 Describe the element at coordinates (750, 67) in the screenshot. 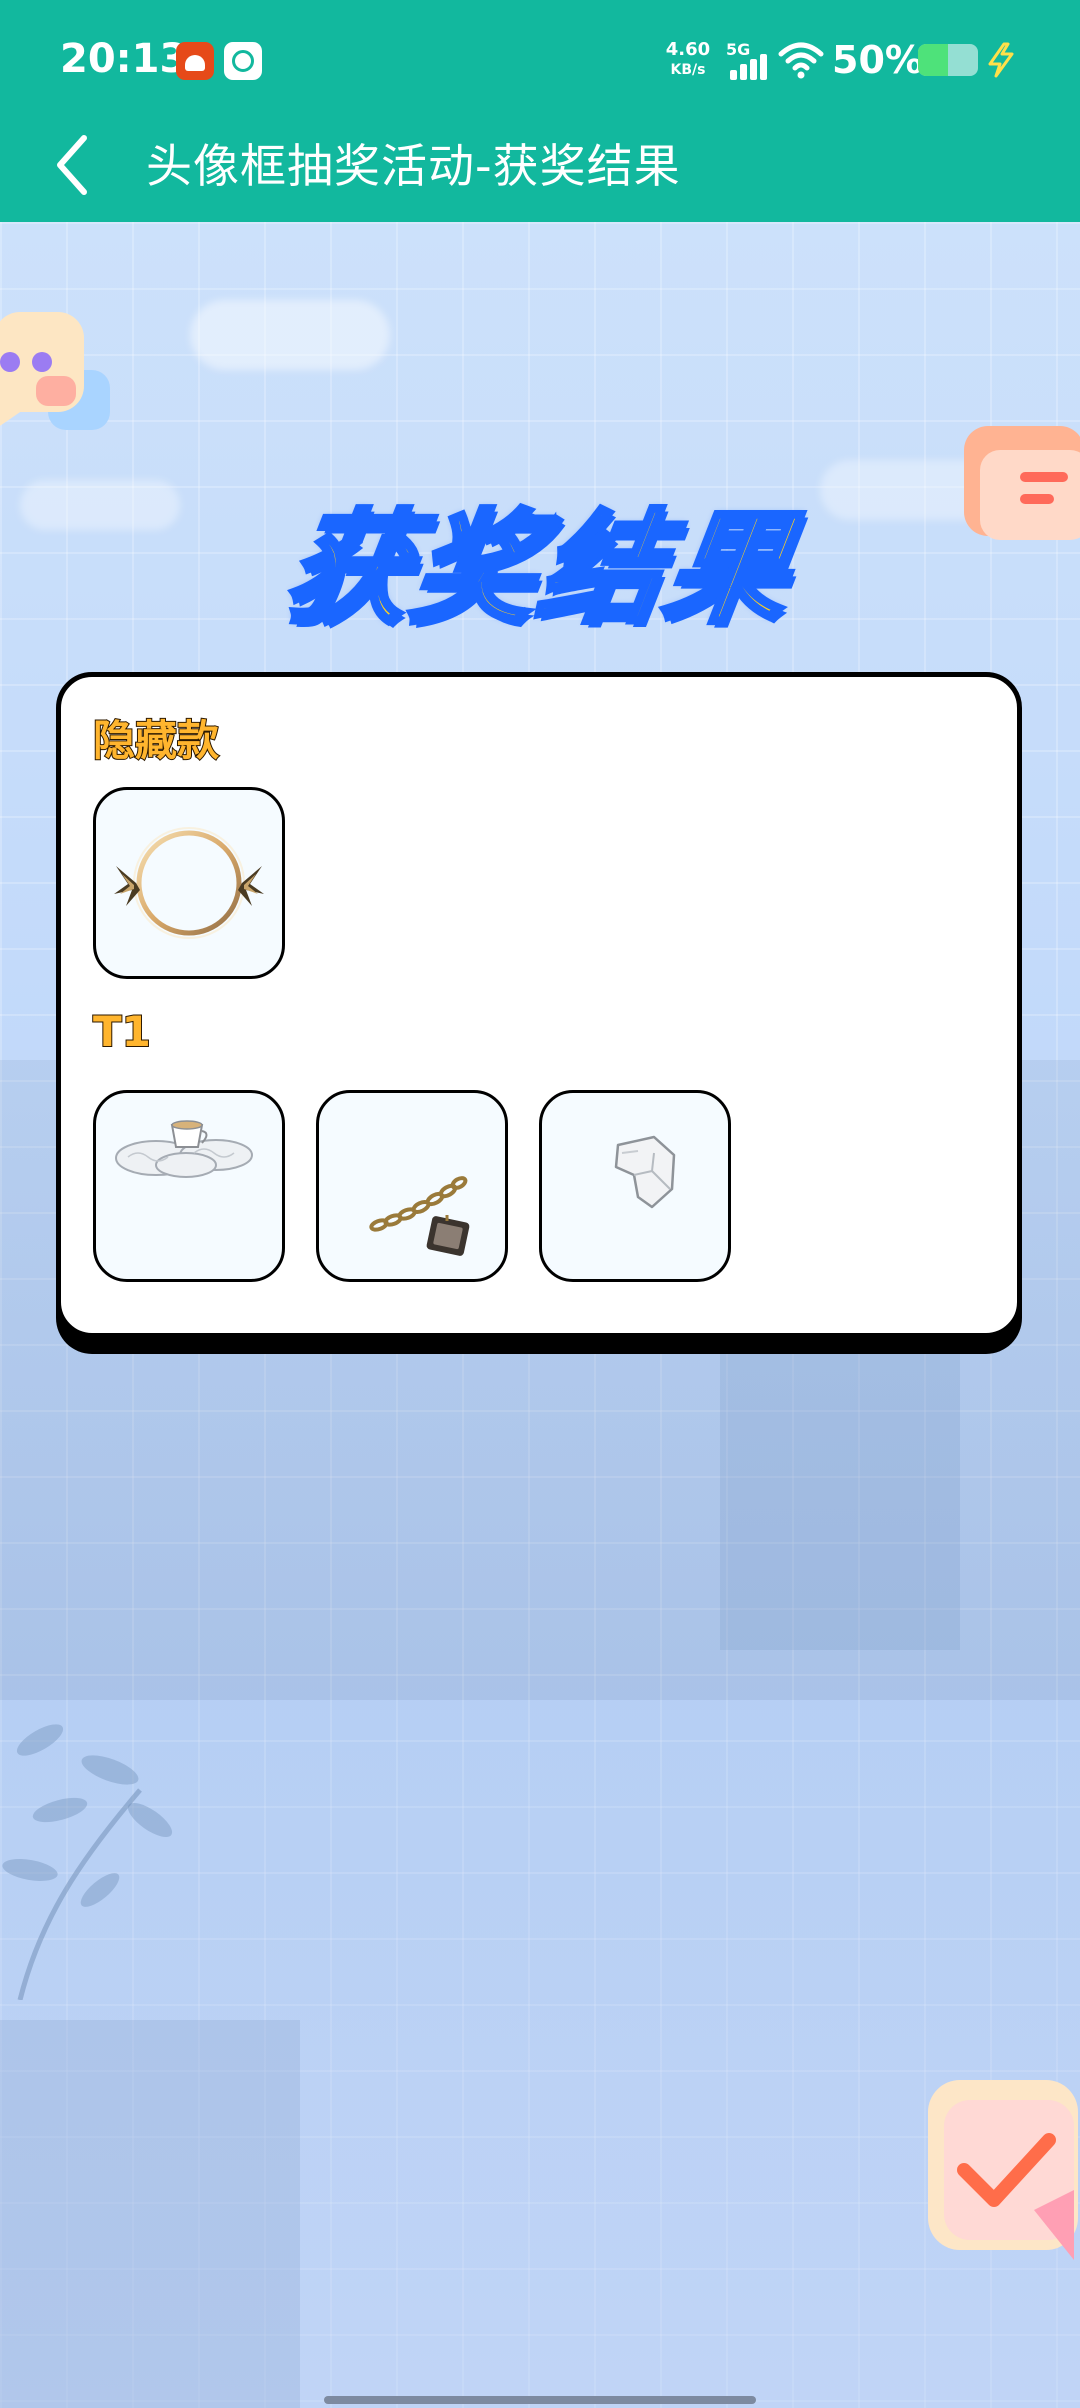

I see `cellular-signal-icon` at that location.